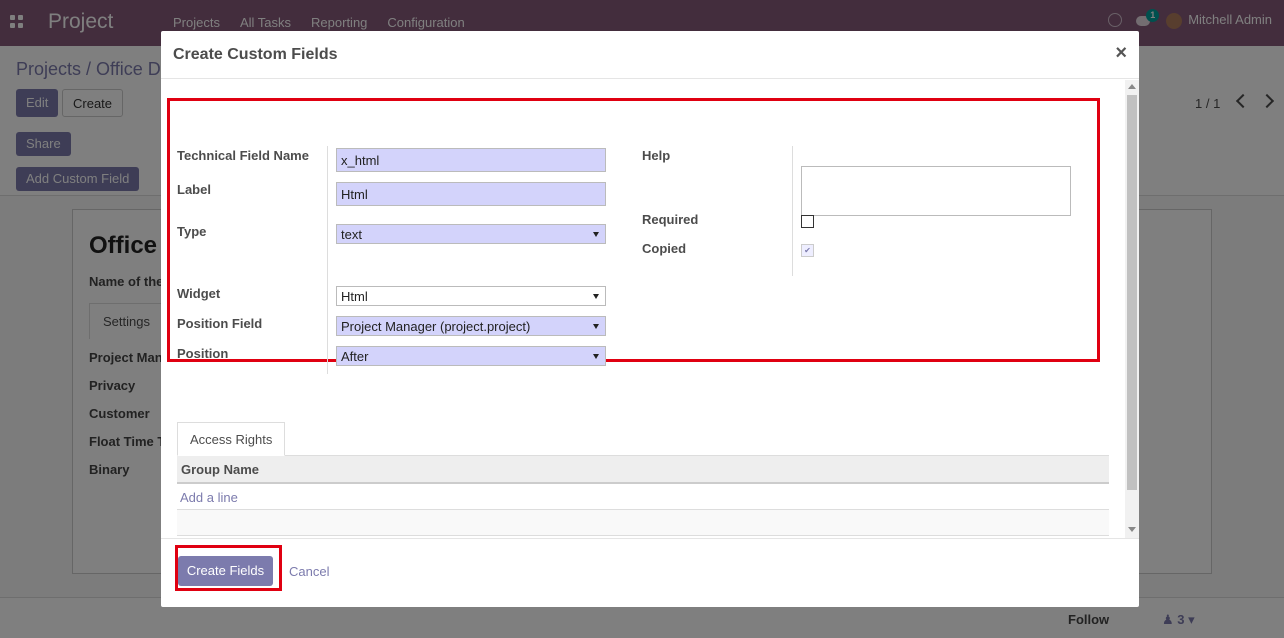  Describe the element at coordinates (199, 293) in the screenshot. I see `widget-label: Widget` at that location.